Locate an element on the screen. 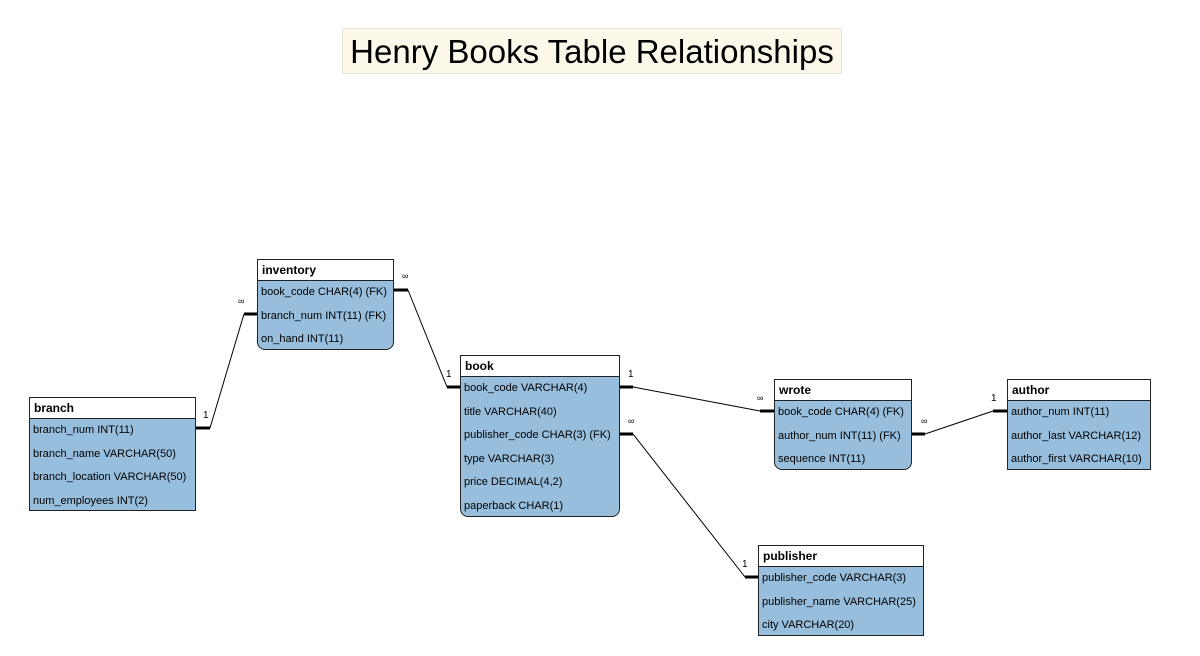 Image resolution: width=1200 pixels, height=656 pixels. field-row: branch_name VARCHAR(50) is located at coordinates (104, 453).